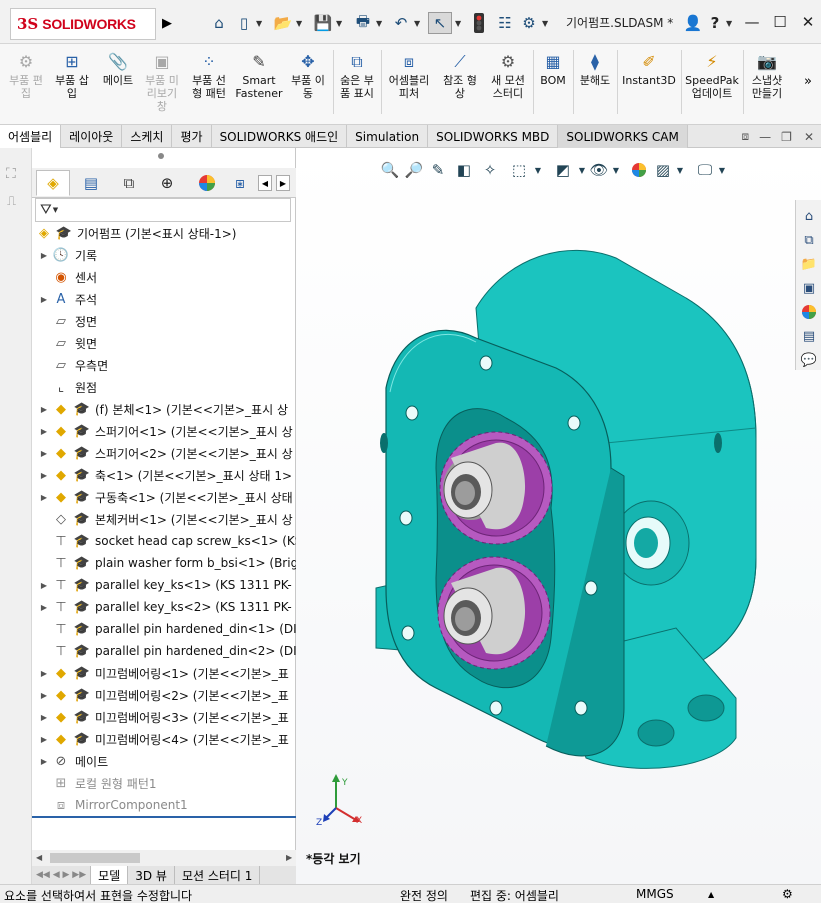 This screenshot has height=903, width=821. Describe the element at coordinates (265, 183) in the screenshot. I see `tabs-scroll-left-icon: ◀` at that location.